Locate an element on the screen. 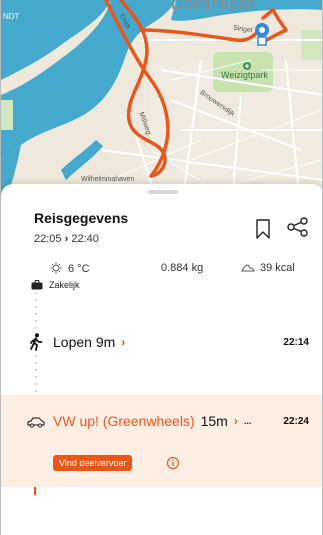 The width and height of the screenshot is (323, 535). car-leg-text: VW up! (Greenwheels) is located at coordinates (124, 421).